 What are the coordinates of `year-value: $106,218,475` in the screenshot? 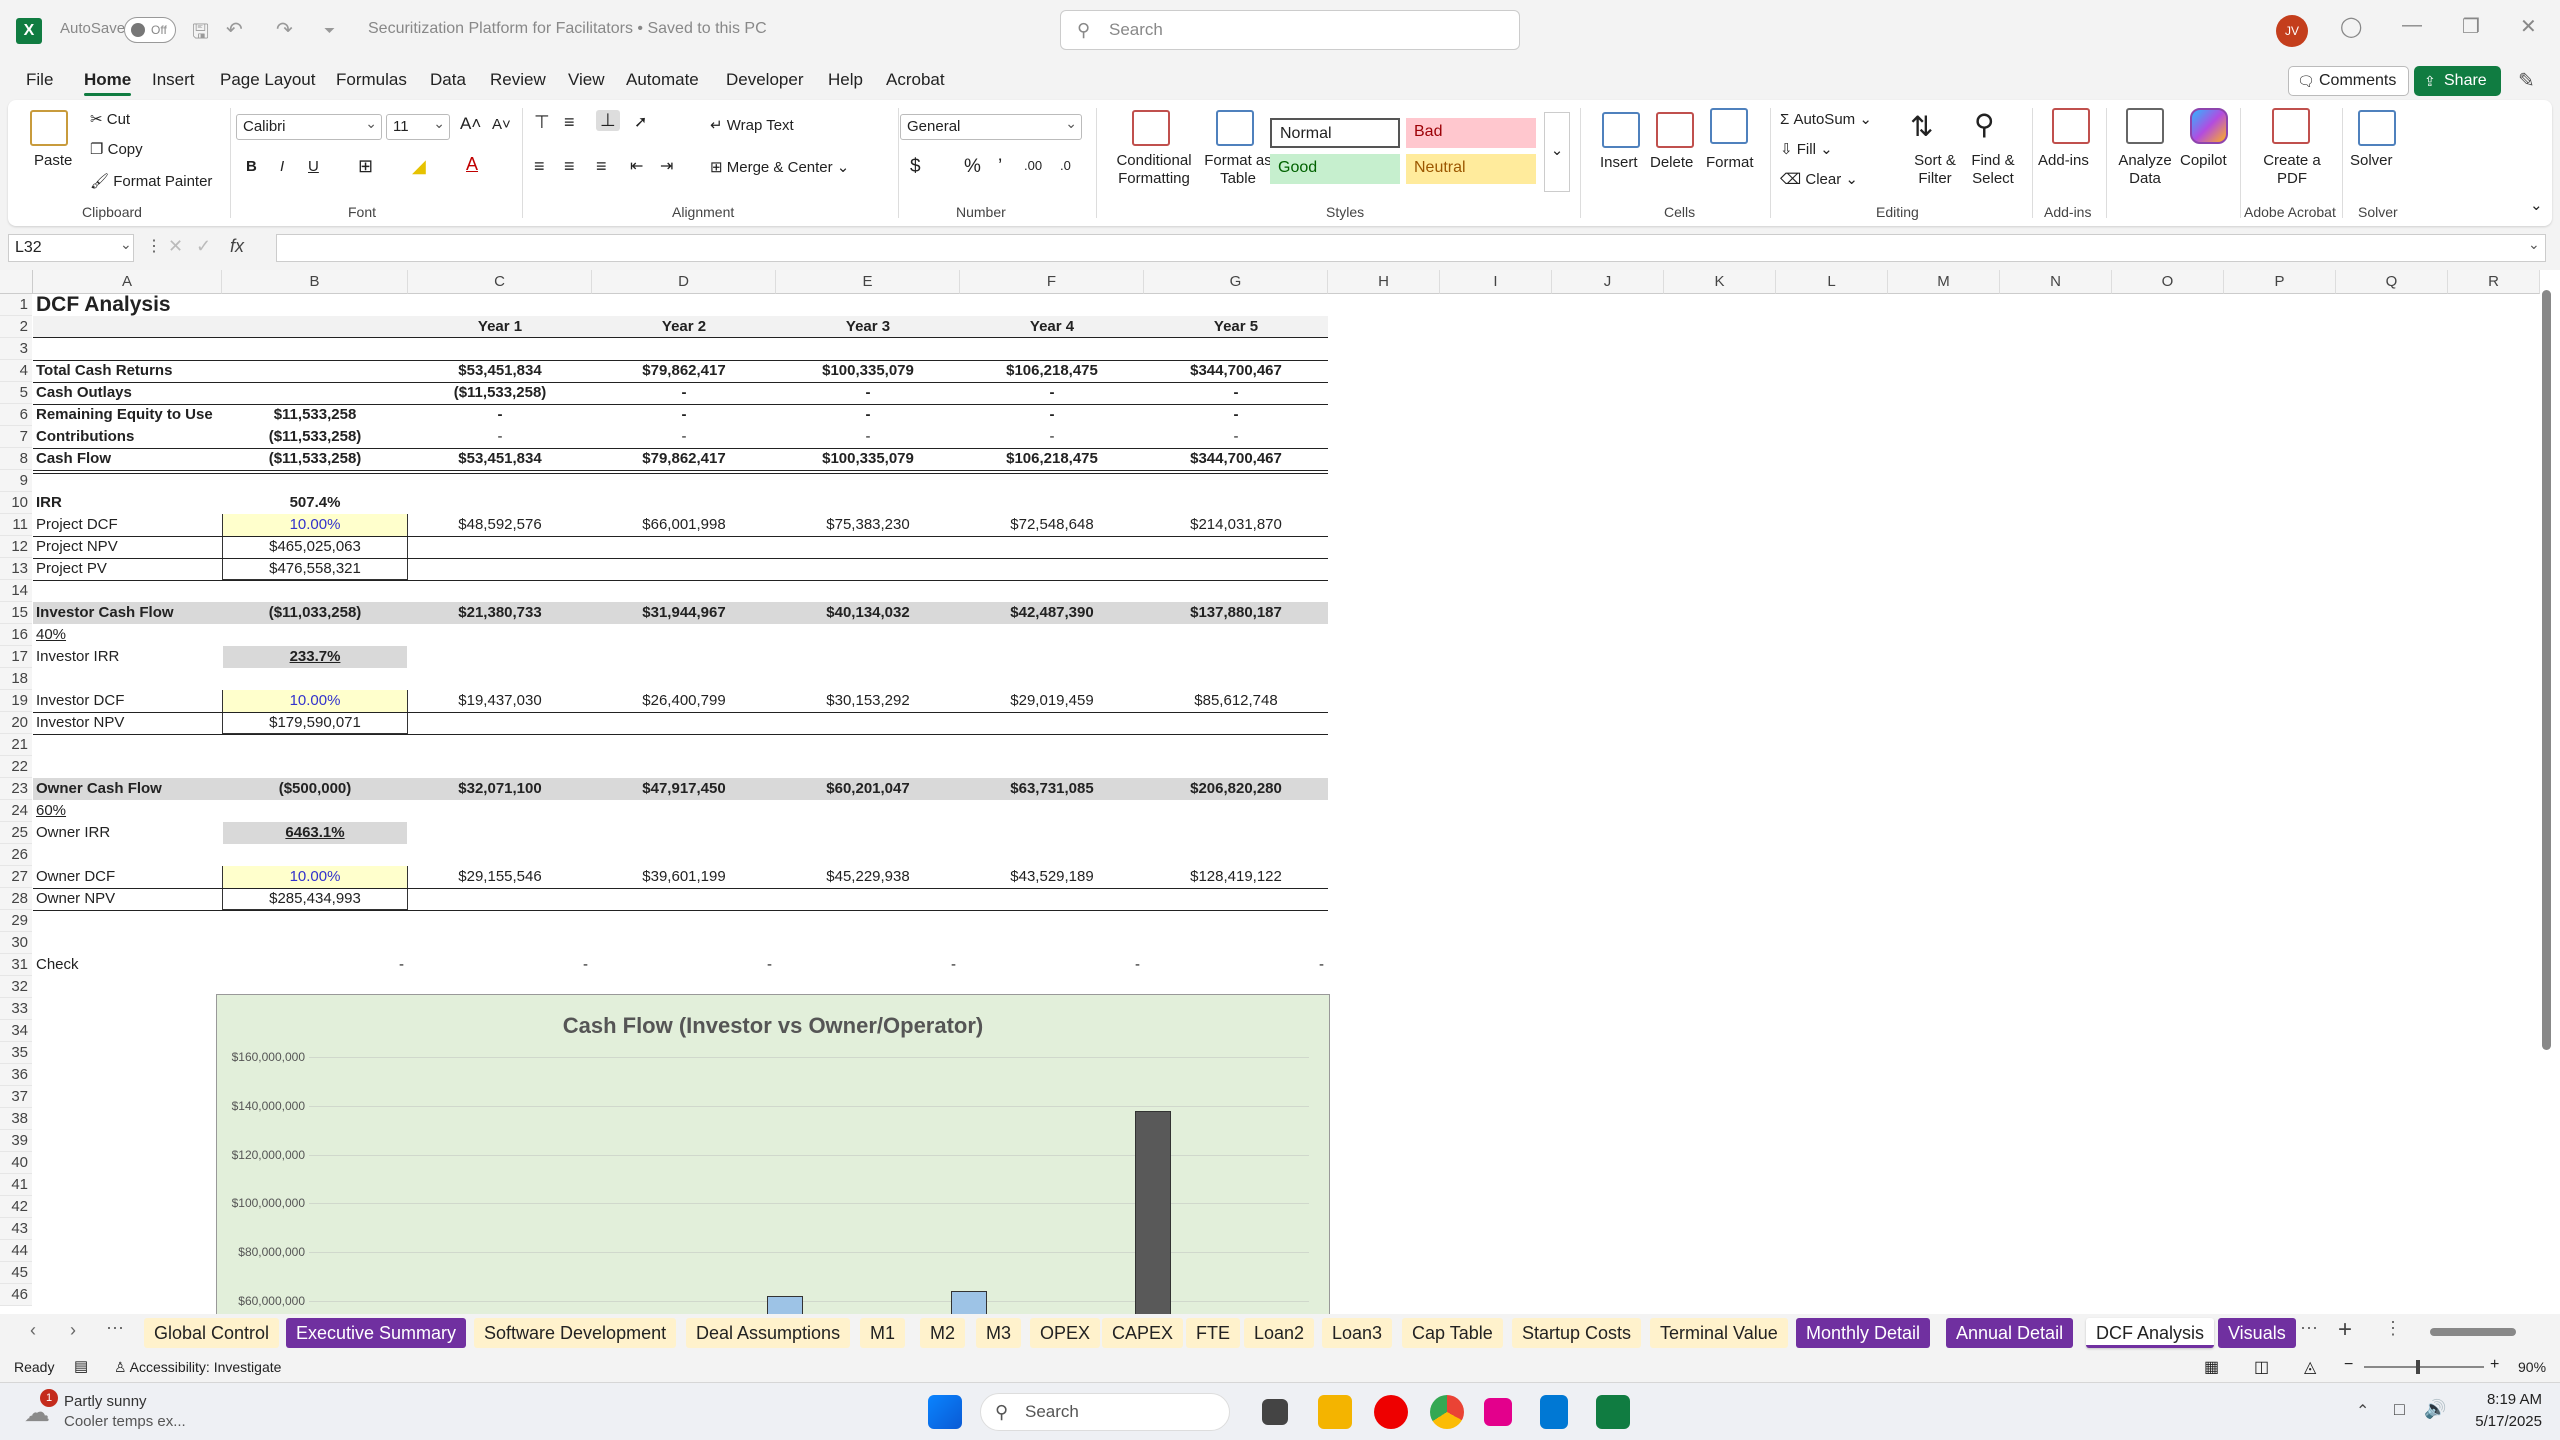 It's located at (1052, 459).